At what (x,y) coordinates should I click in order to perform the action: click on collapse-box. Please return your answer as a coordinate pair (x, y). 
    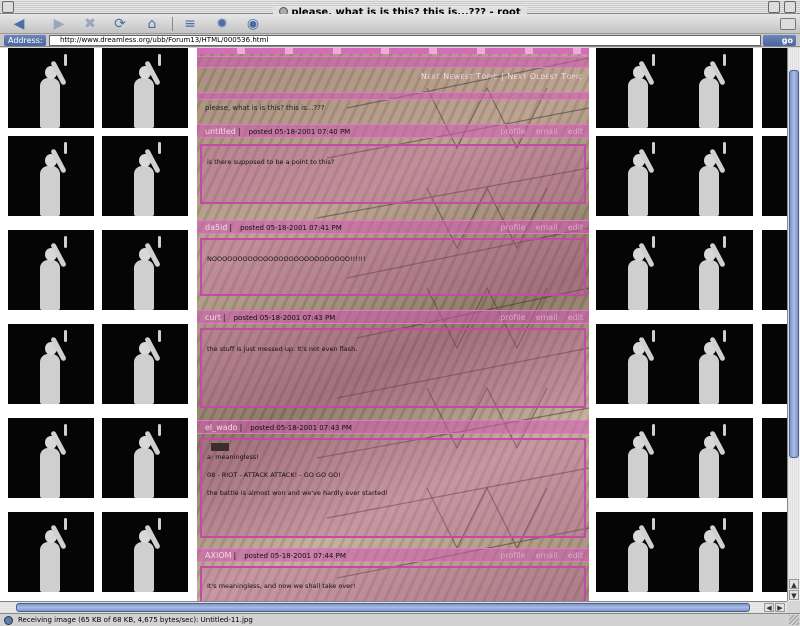
    Looking at the image, I should click on (790, 7).